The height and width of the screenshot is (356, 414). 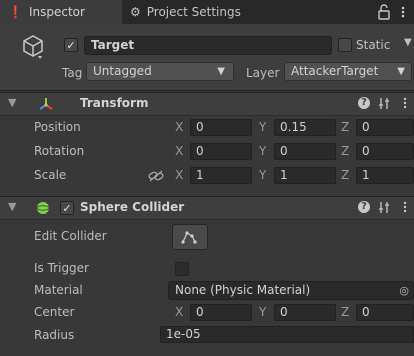 I want to click on center-z-field: 0, so click(x=385, y=312).